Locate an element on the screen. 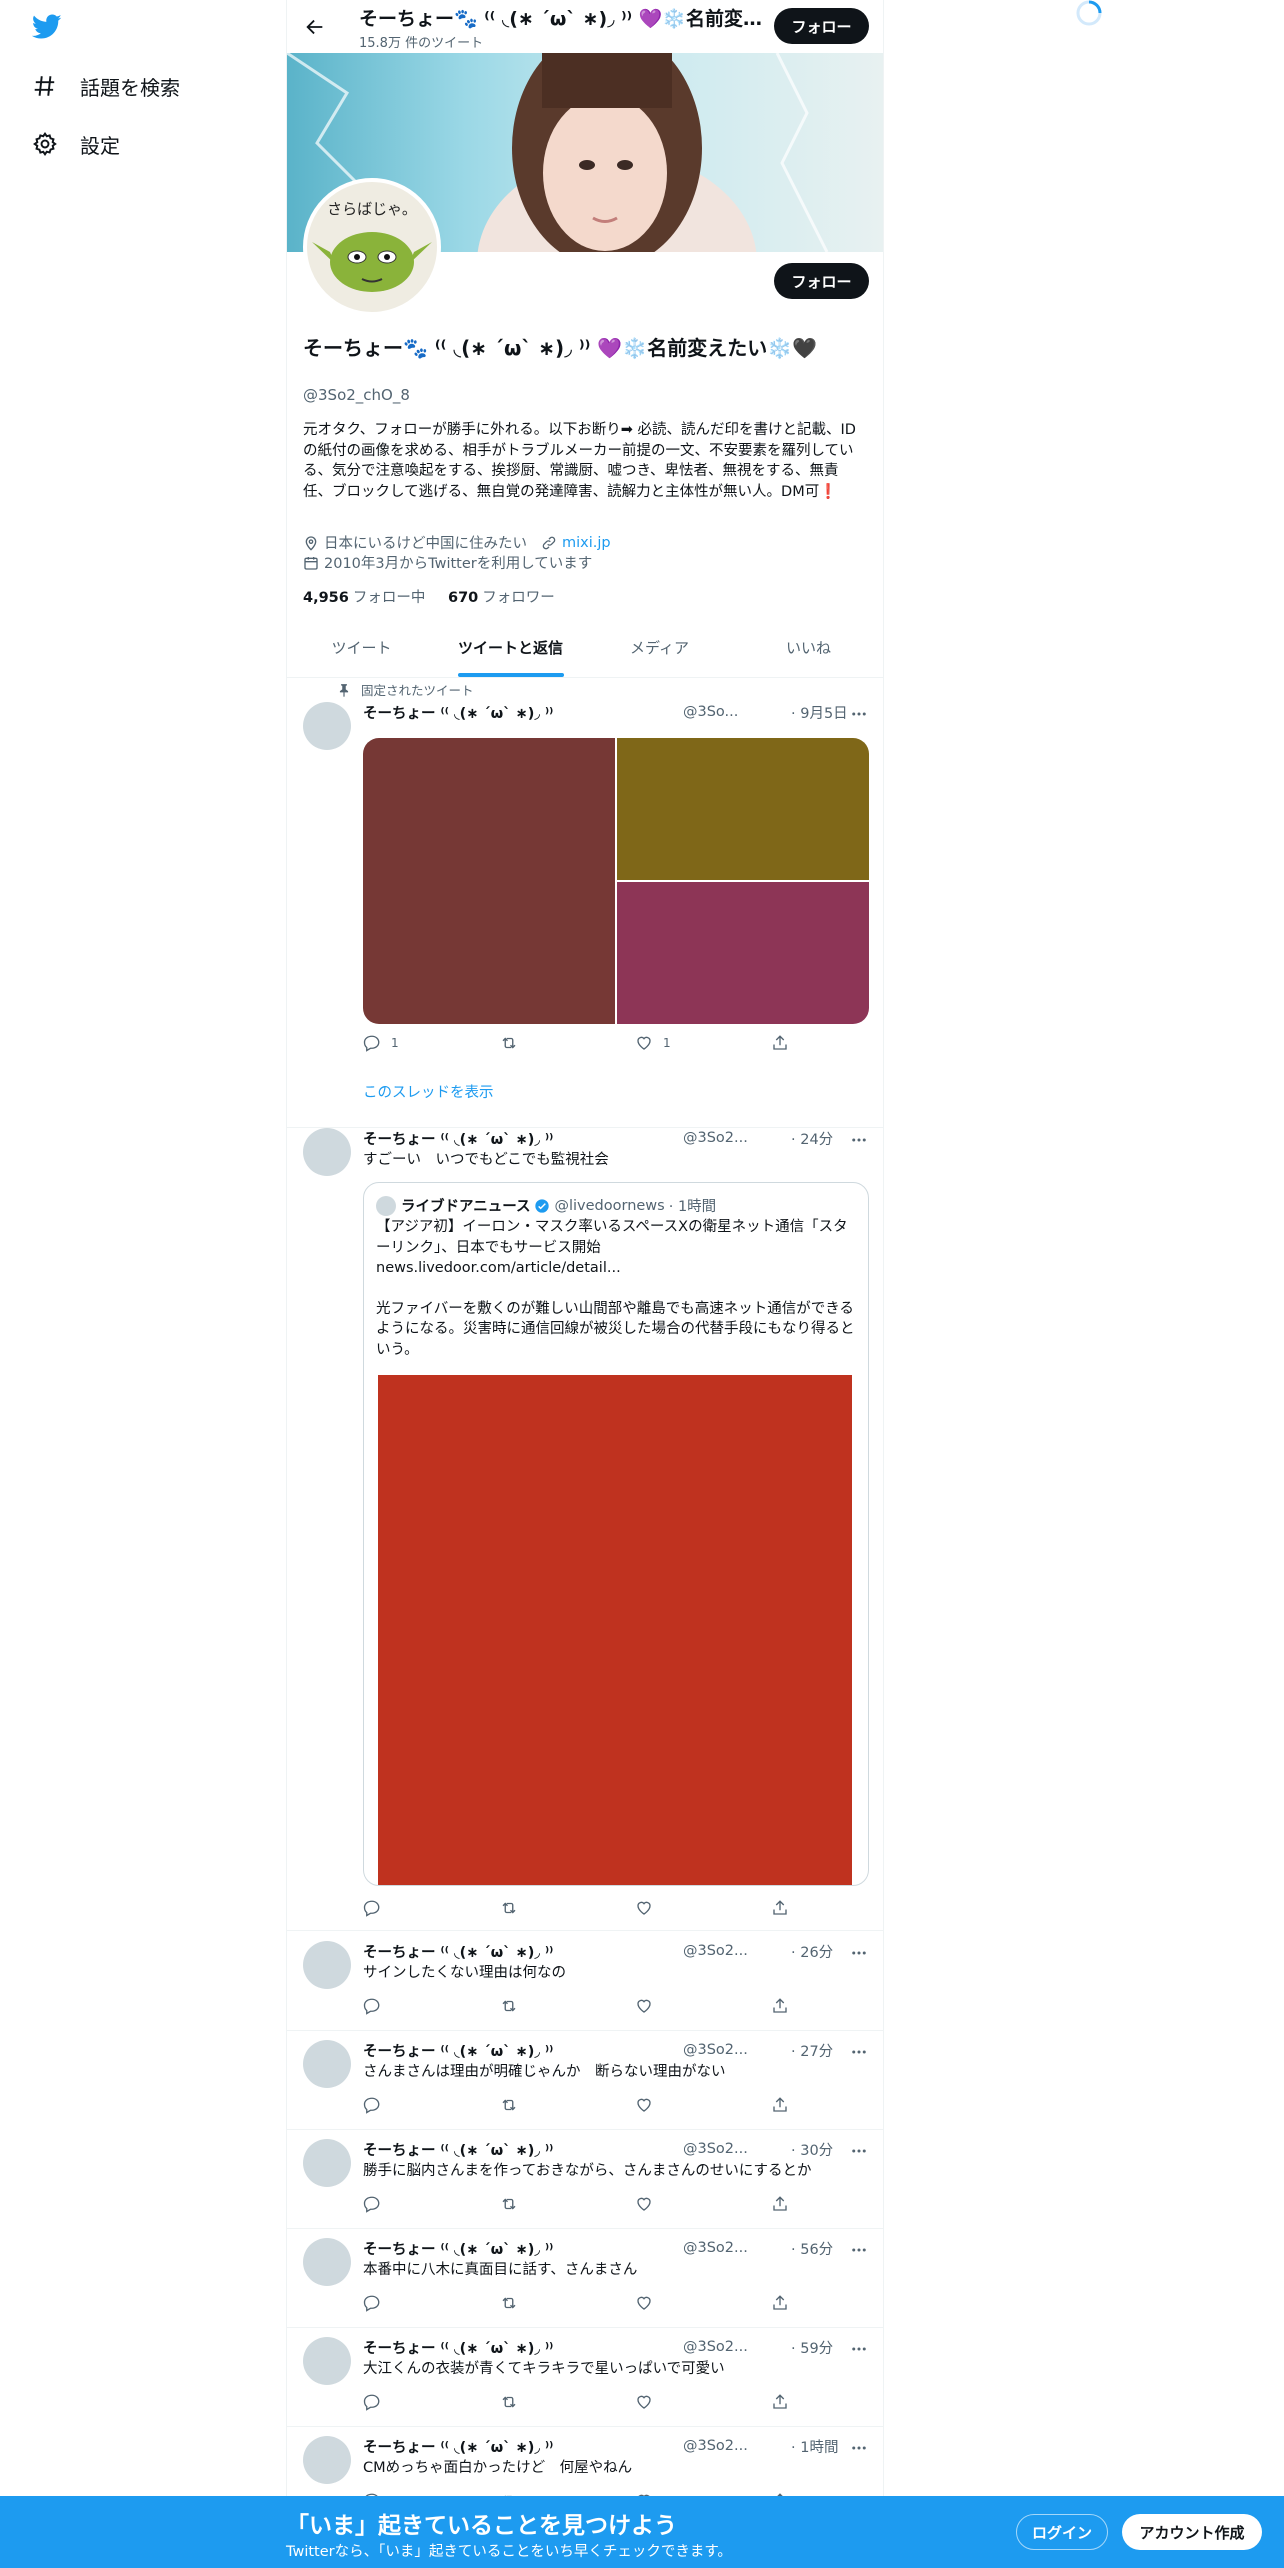 The height and width of the screenshot is (2568, 1284). tweet-text: さんまさんは理由が明確じゃんか 断らない理由がない is located at coordinates (544, 2072).